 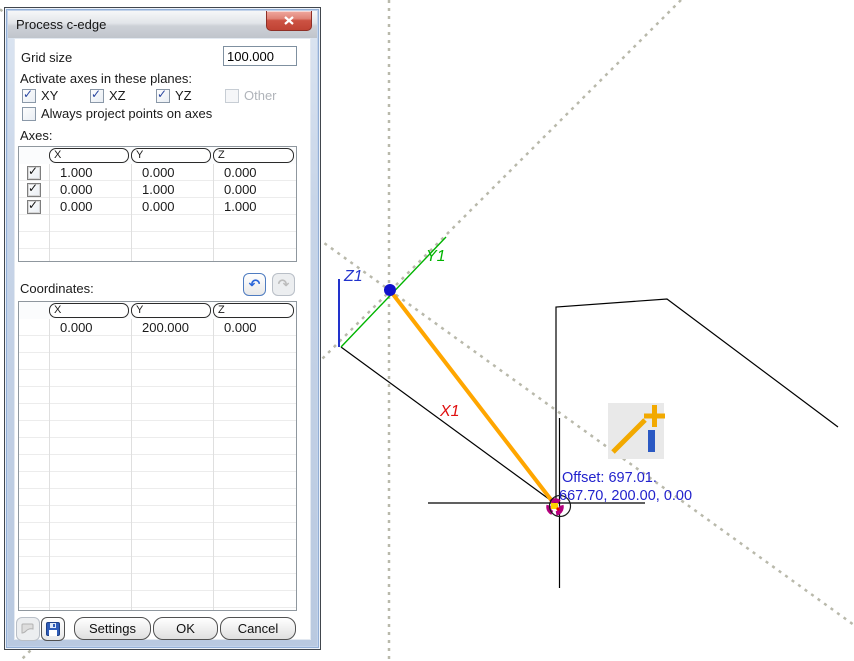 I want to click on other-checkbox, so click(x=232, y=95).